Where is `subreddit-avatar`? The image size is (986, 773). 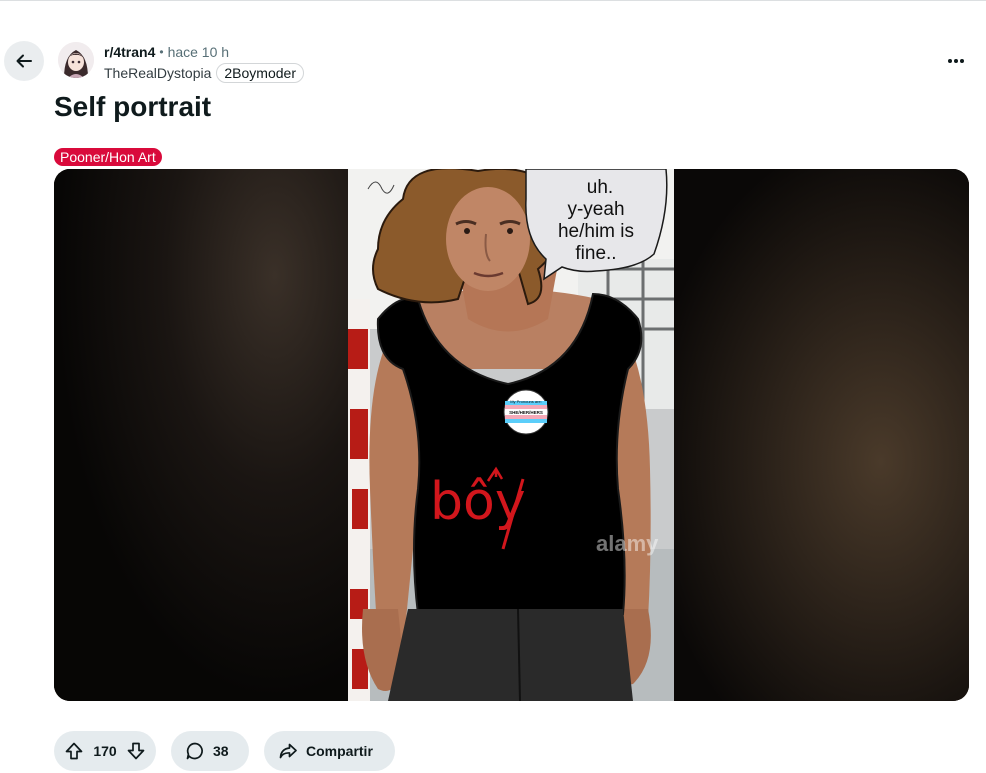
subreddit-avatar is located at coordinates (76, 60).